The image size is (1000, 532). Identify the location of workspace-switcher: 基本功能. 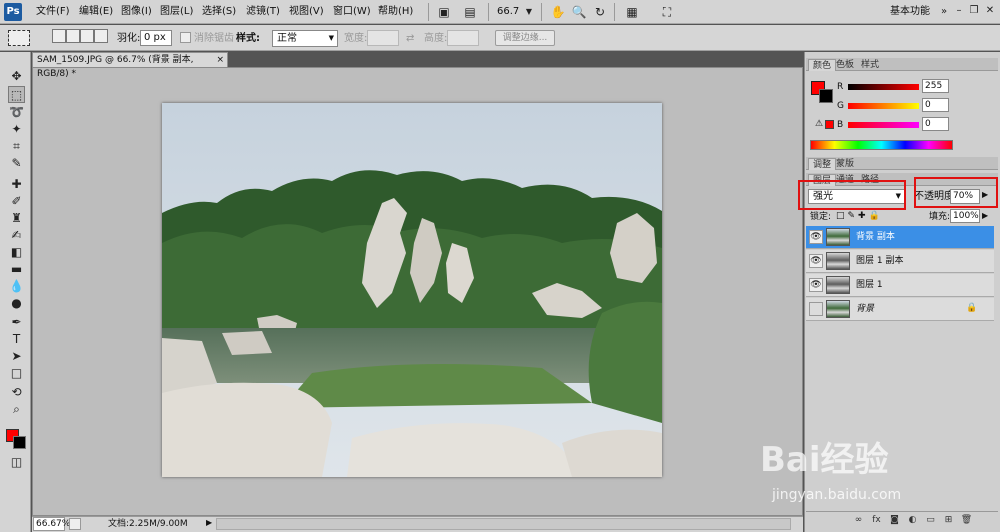
(910, 12).